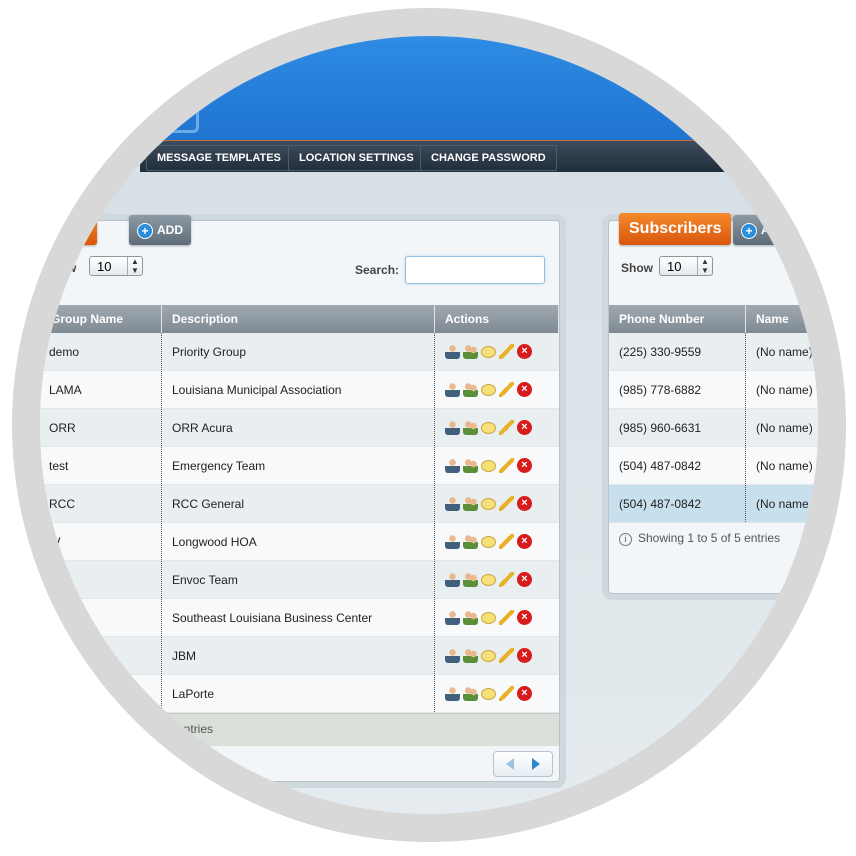 This screenshot has width=856, height=856. I want to click on group-name-cell: test, so click(101, 465).